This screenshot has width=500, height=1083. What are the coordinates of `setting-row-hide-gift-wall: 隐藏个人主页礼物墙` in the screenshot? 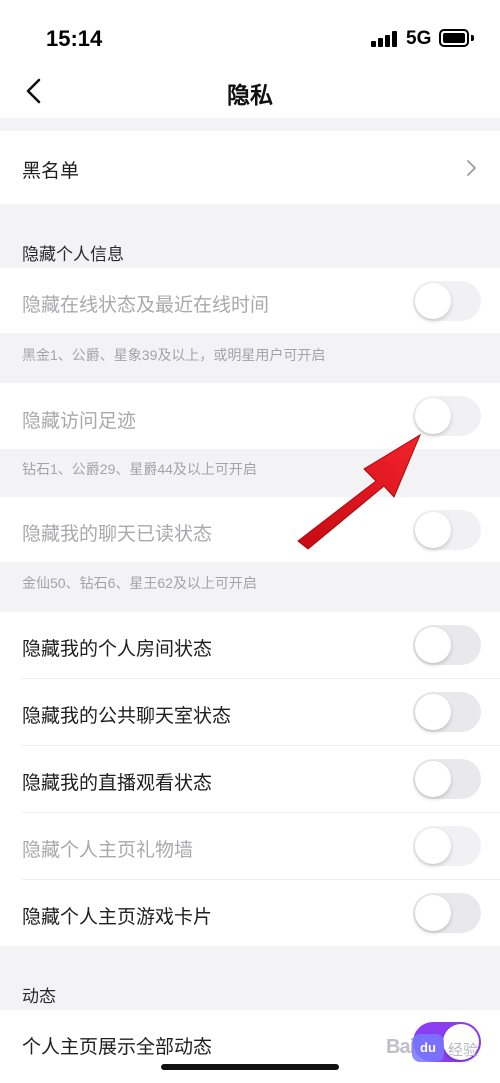 It's located at (250, 846).